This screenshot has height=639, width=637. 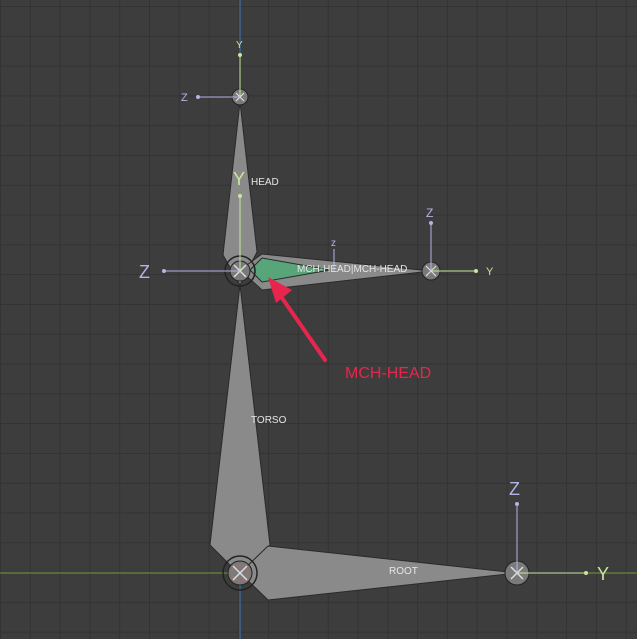 I want to click on bone-torso, so click(x=240, y=430).